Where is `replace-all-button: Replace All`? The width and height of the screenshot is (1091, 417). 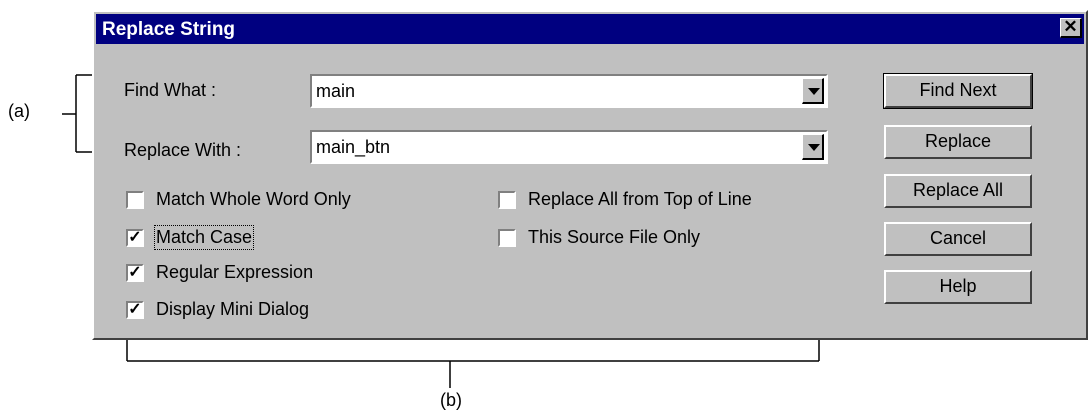 replace-all-button: Replace All is located at coordinates (958, 191).